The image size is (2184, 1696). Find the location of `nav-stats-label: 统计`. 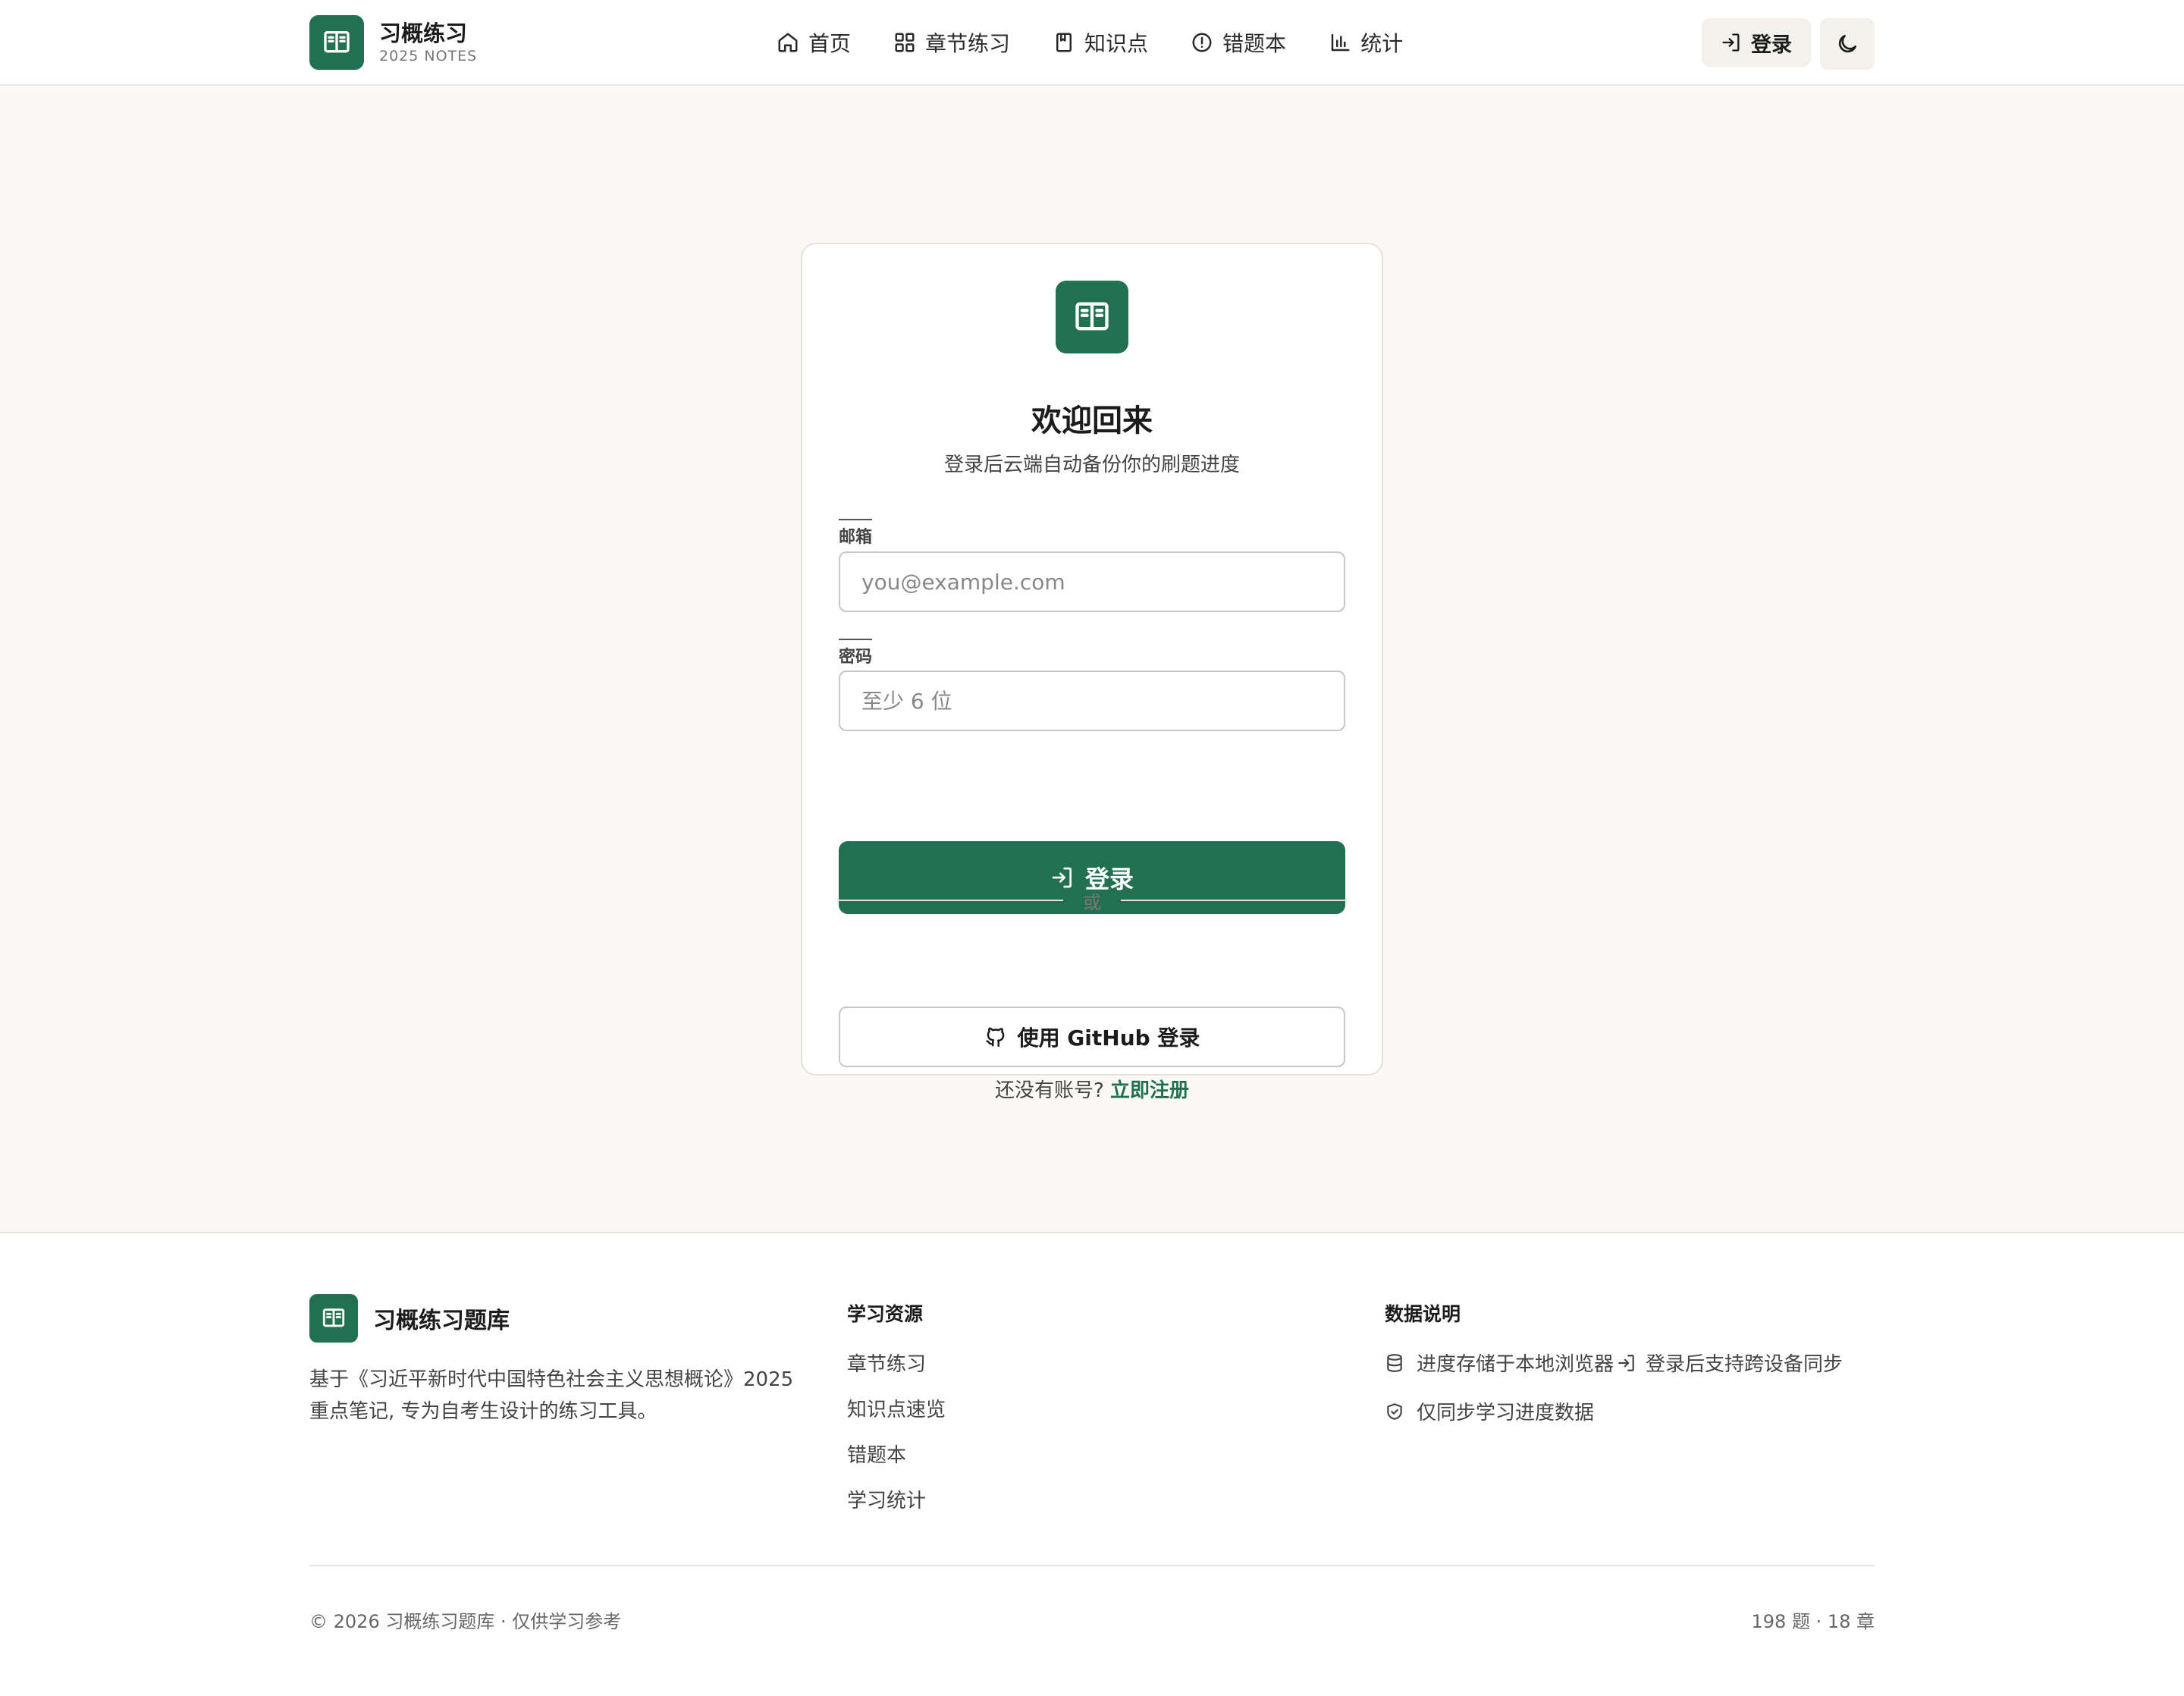

nav-stats-label: 统计 is located at coordinates (1382, 43).